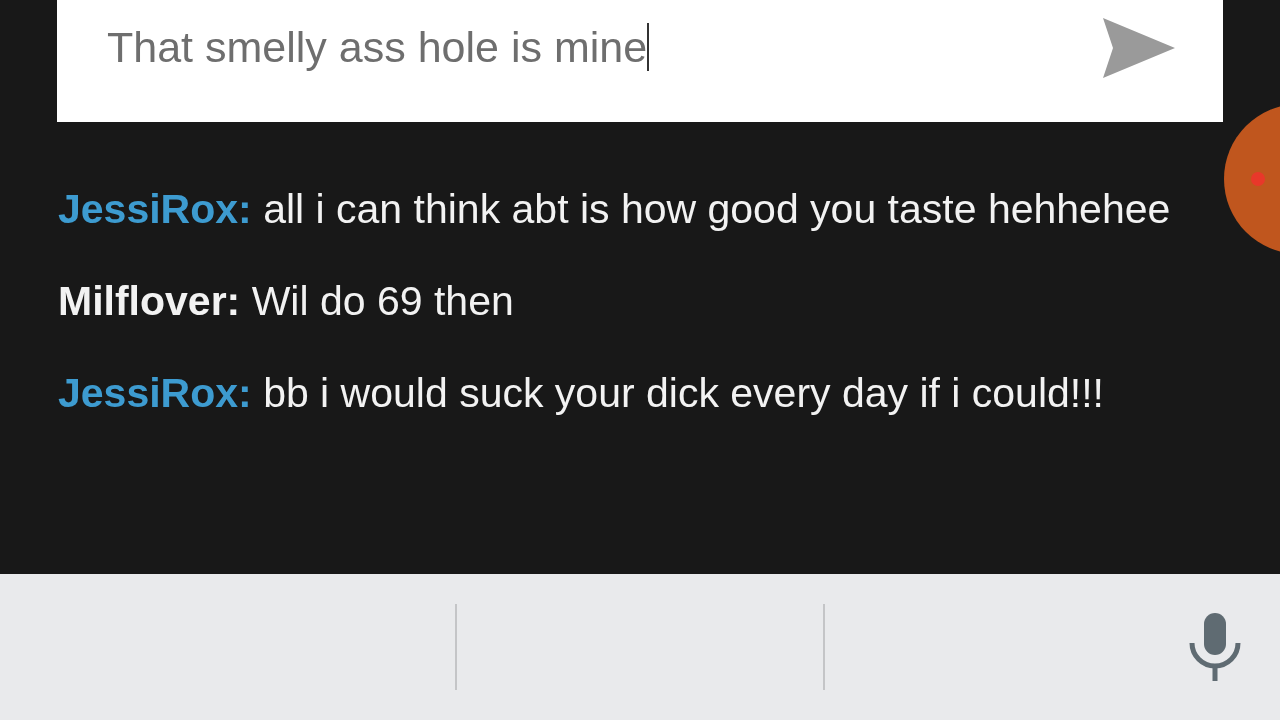  Describe the element at coordinates (1252, 179) in the screenshot. I see `chat-bubble-avatar` at that location.